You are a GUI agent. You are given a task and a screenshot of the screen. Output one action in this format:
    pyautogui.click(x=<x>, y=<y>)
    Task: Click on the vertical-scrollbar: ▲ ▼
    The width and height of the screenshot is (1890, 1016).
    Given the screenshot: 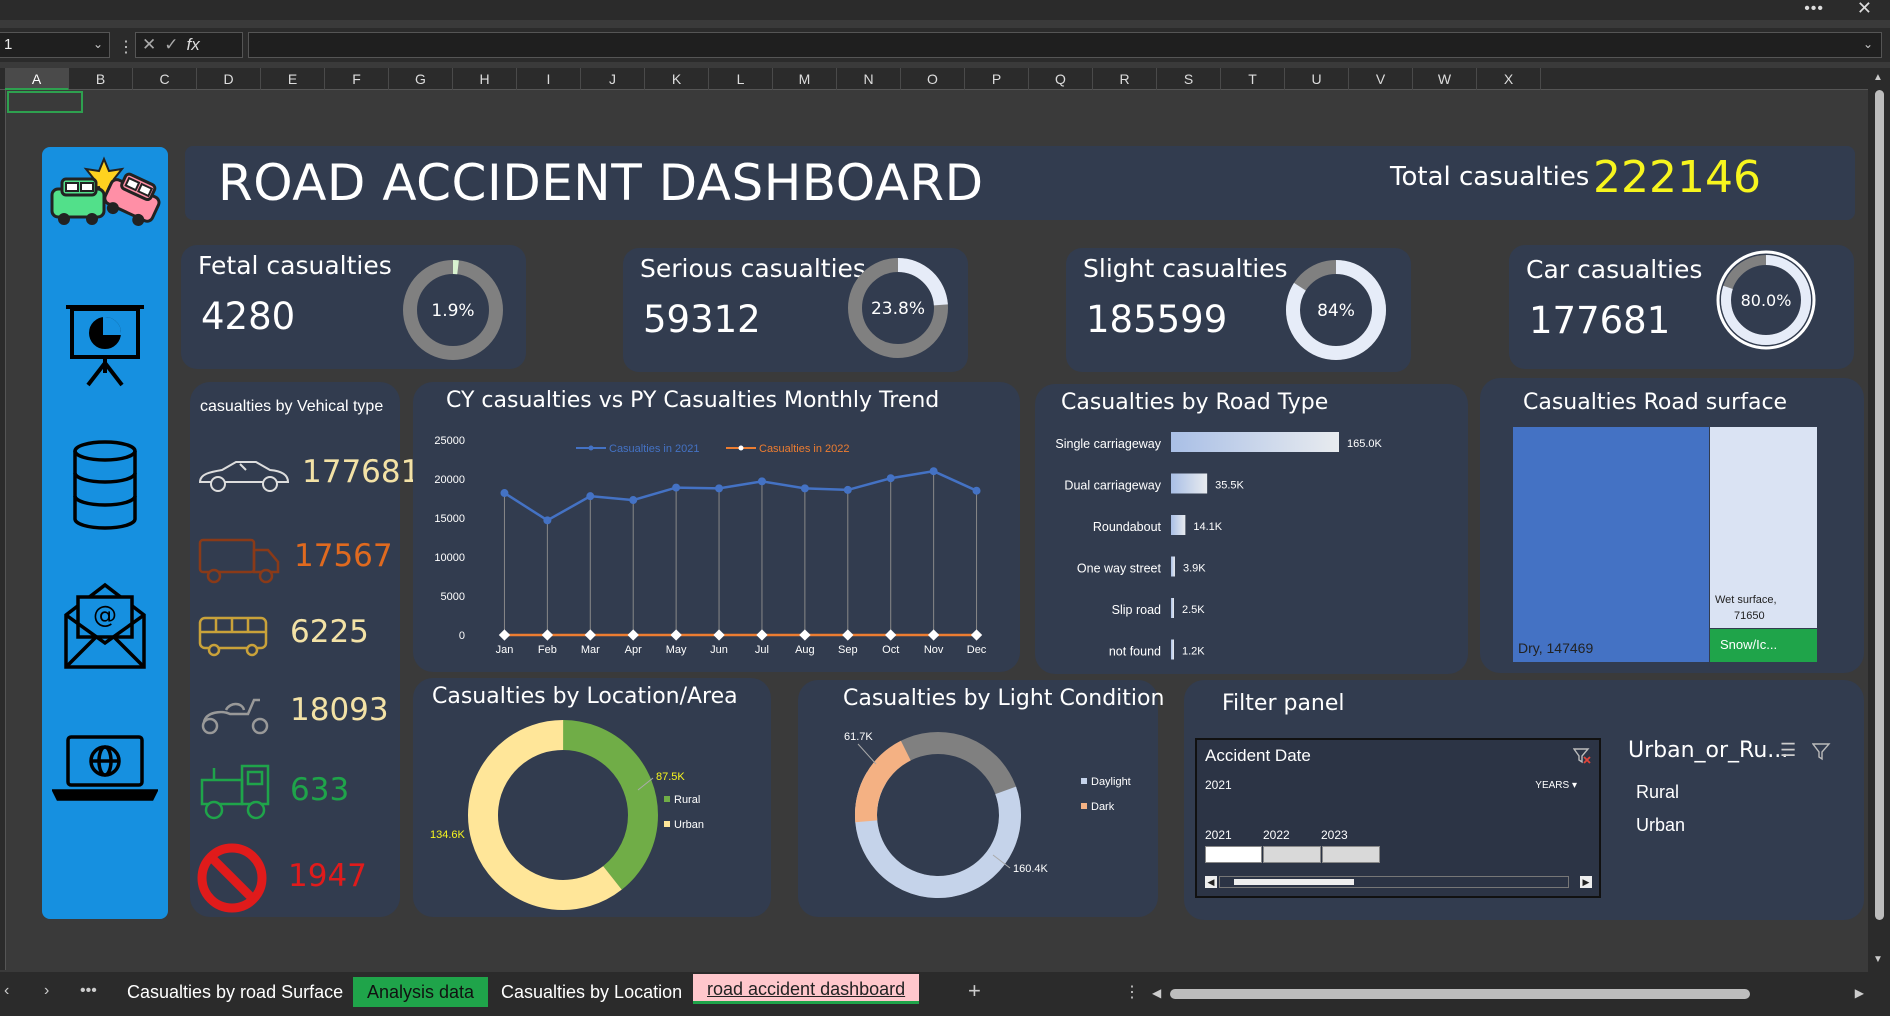 What is the action you would take?
    pyautogui.click(x=1879, y=520)
    